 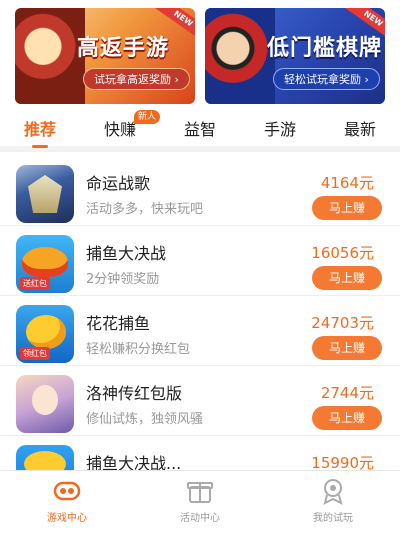 I want to click on mascot-character-art, so click(x=240, y=56).